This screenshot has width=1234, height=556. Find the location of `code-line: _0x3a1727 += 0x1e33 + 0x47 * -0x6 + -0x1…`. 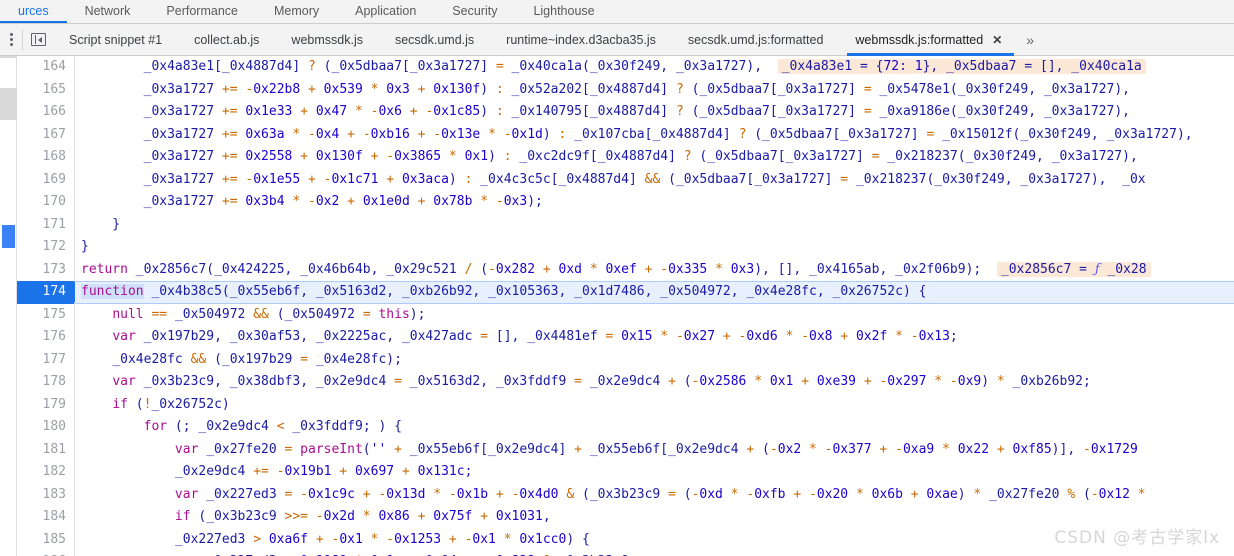

code-line: _0x3a1727 += 0x1e33 + 0x47 * -0x6 + -0x1… is located at coordinates (654, 112).